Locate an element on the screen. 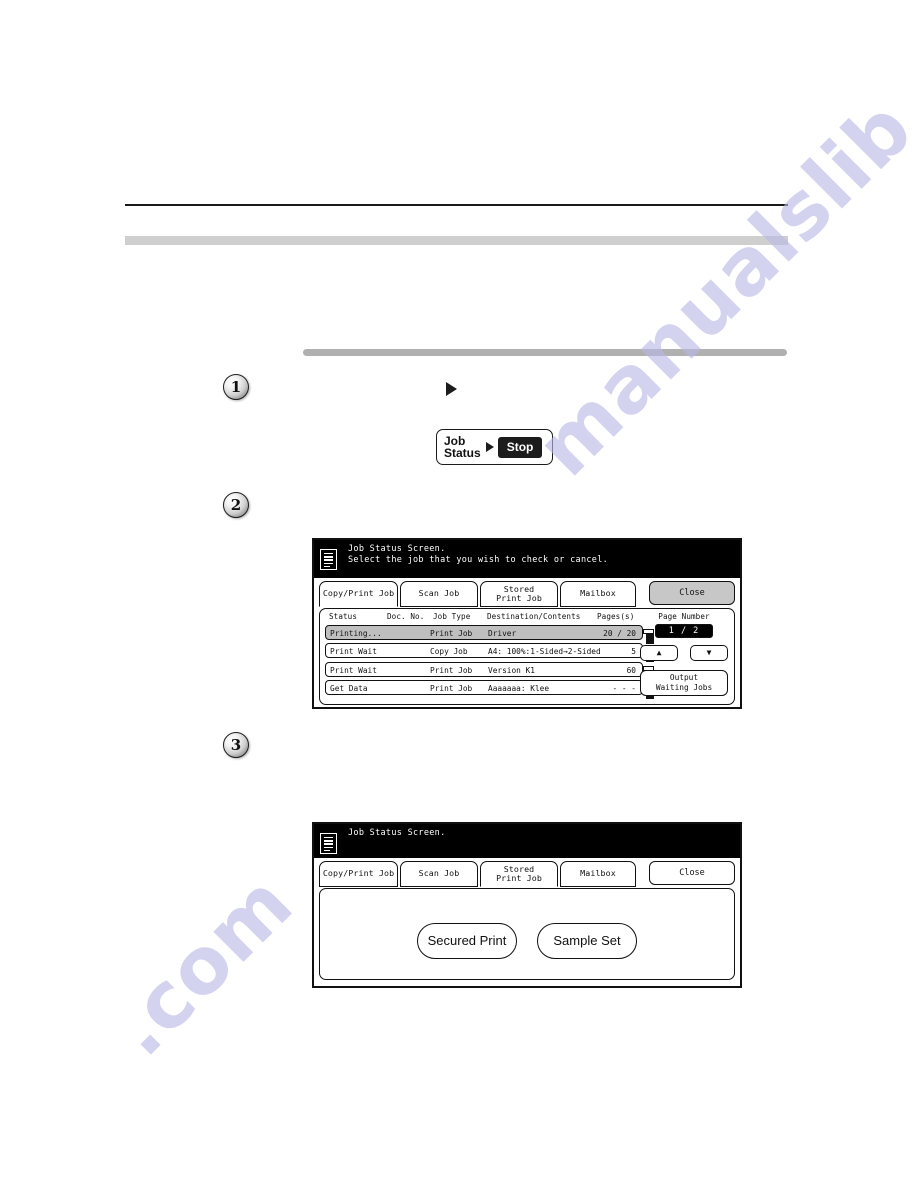  stored-print-options: Secured Print Sample Set is located at coordinates (527, 940).